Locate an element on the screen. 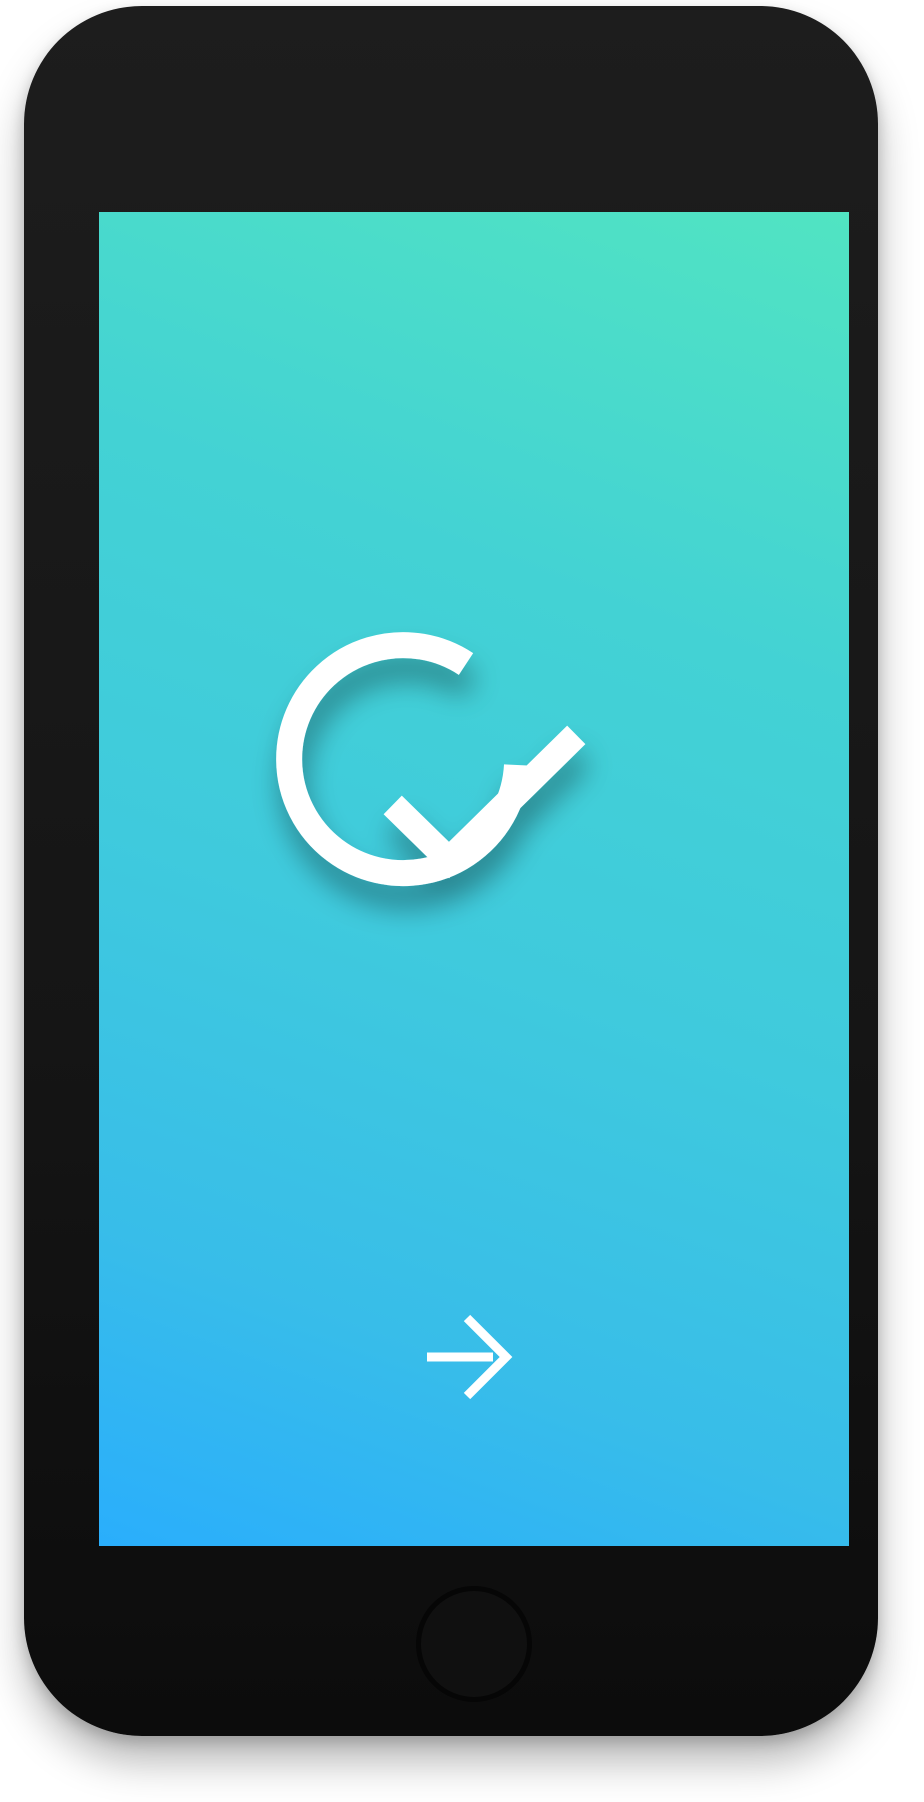  check-circle-logo-svg is located at coordinates (431, 759).